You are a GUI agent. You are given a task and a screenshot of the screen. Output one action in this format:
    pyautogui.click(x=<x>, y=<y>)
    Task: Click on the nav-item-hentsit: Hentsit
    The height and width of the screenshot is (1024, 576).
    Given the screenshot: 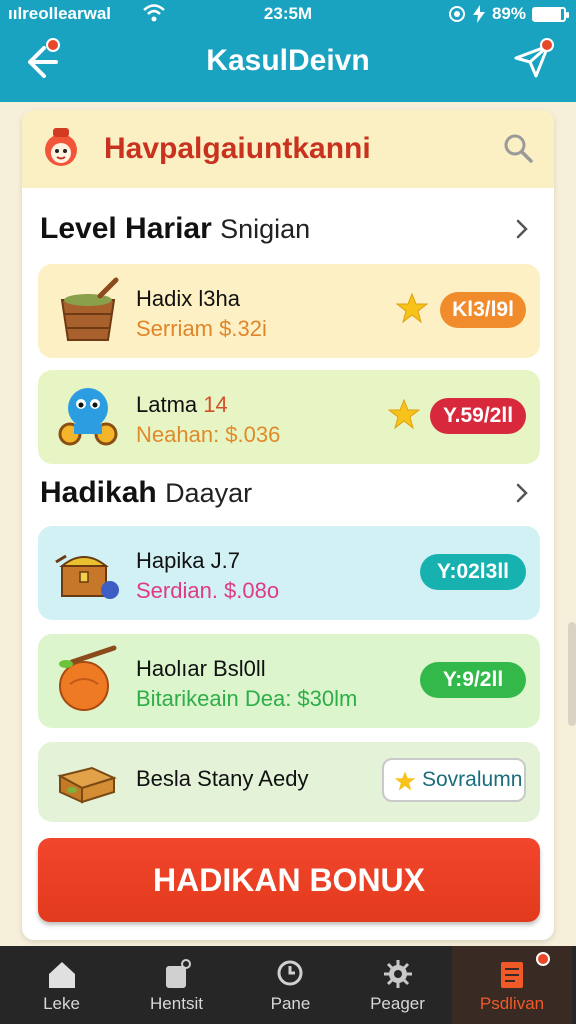 What is the action you would take?
    pyautogui.click(x=176, y=985)
    